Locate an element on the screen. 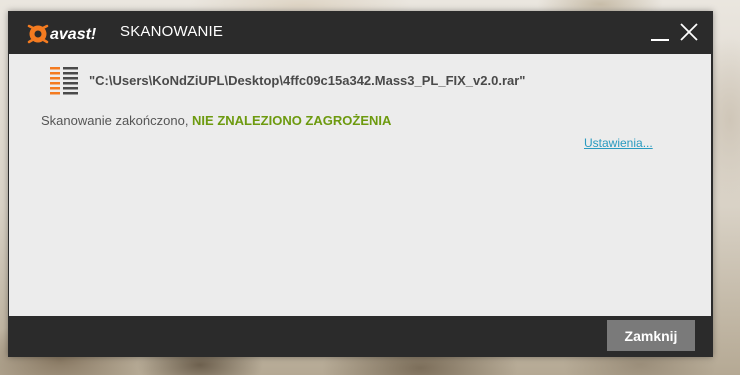 The height and width of the screenshot is (375, 740). close-window-button is located at coordinates (689, 32).